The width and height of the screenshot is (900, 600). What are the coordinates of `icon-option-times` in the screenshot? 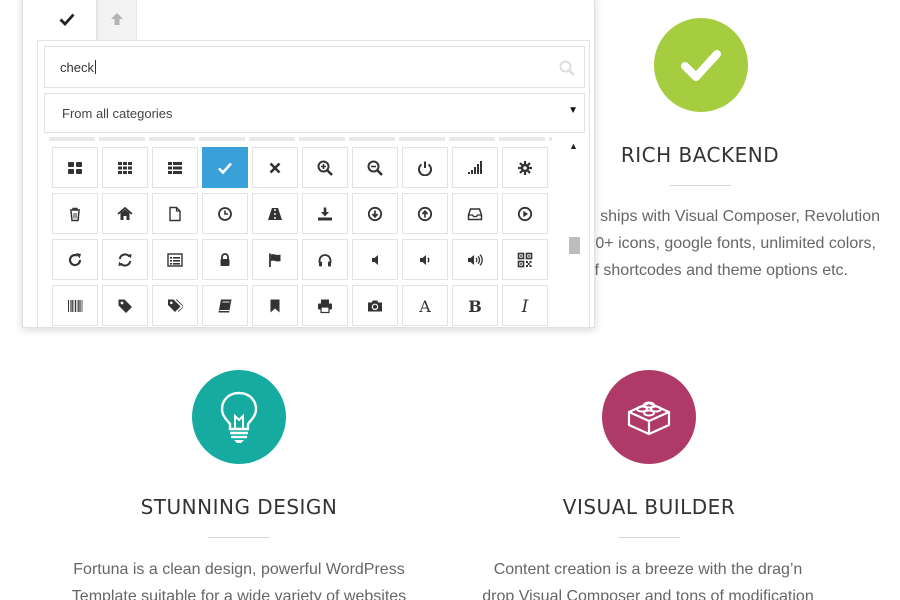 It's located at (275, 167).